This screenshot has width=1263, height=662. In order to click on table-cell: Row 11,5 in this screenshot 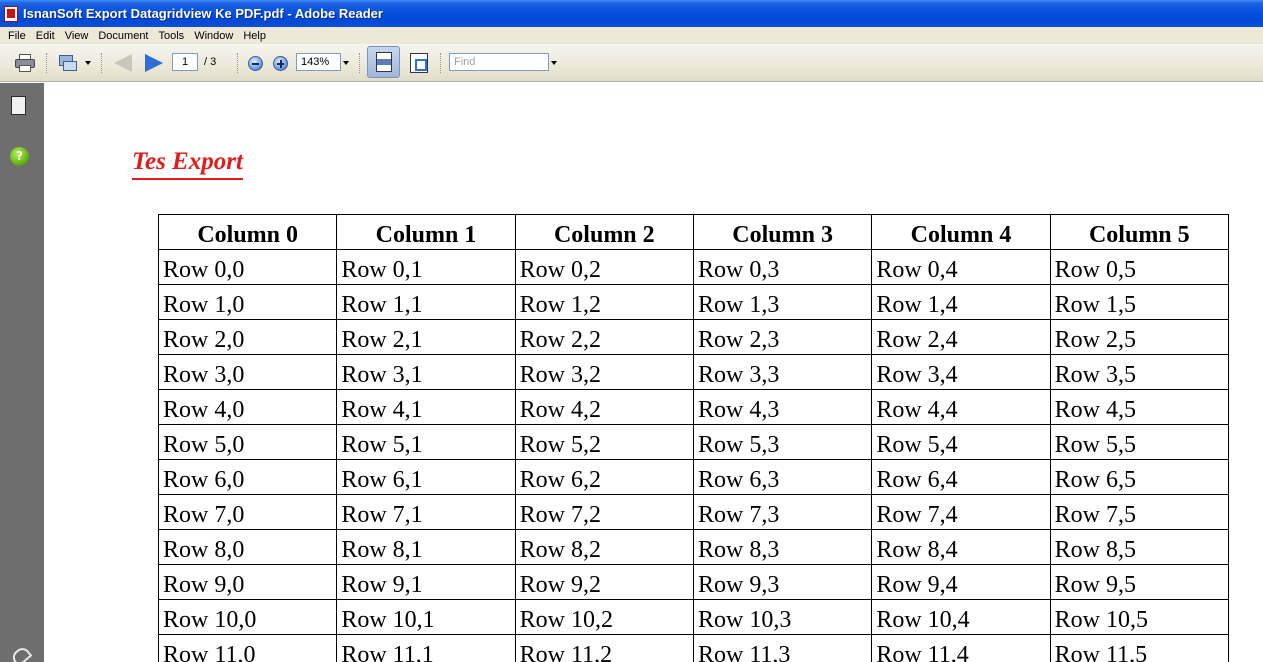, I will do `click(1139, 648)`.